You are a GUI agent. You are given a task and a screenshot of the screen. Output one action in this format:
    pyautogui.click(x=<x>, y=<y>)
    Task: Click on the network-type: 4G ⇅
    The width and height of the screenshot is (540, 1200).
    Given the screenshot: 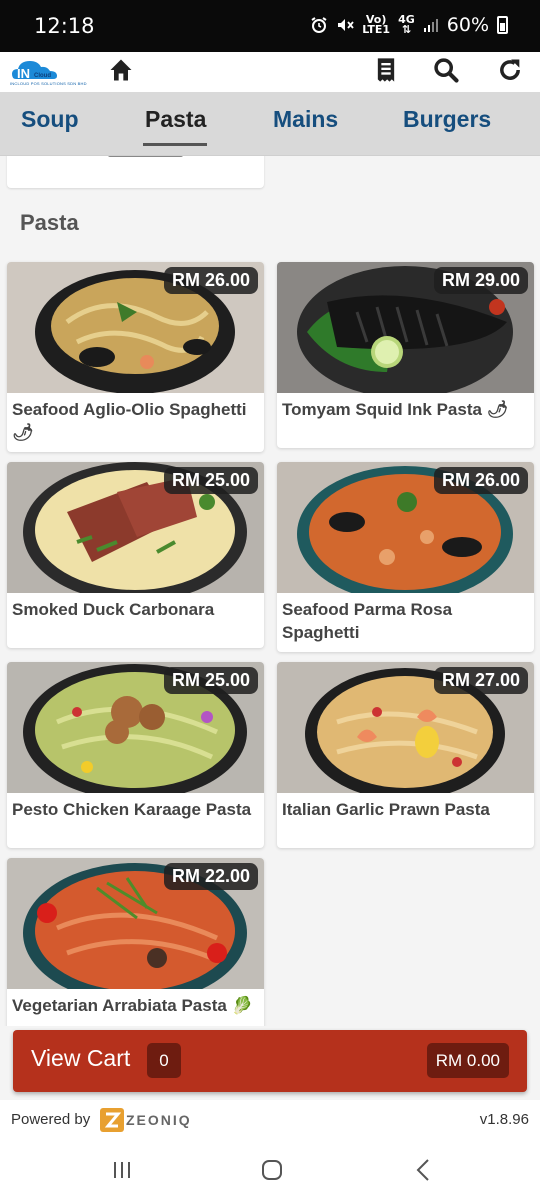 What is the action you would take?
    pyautogui.click(x=406, y=25)
    